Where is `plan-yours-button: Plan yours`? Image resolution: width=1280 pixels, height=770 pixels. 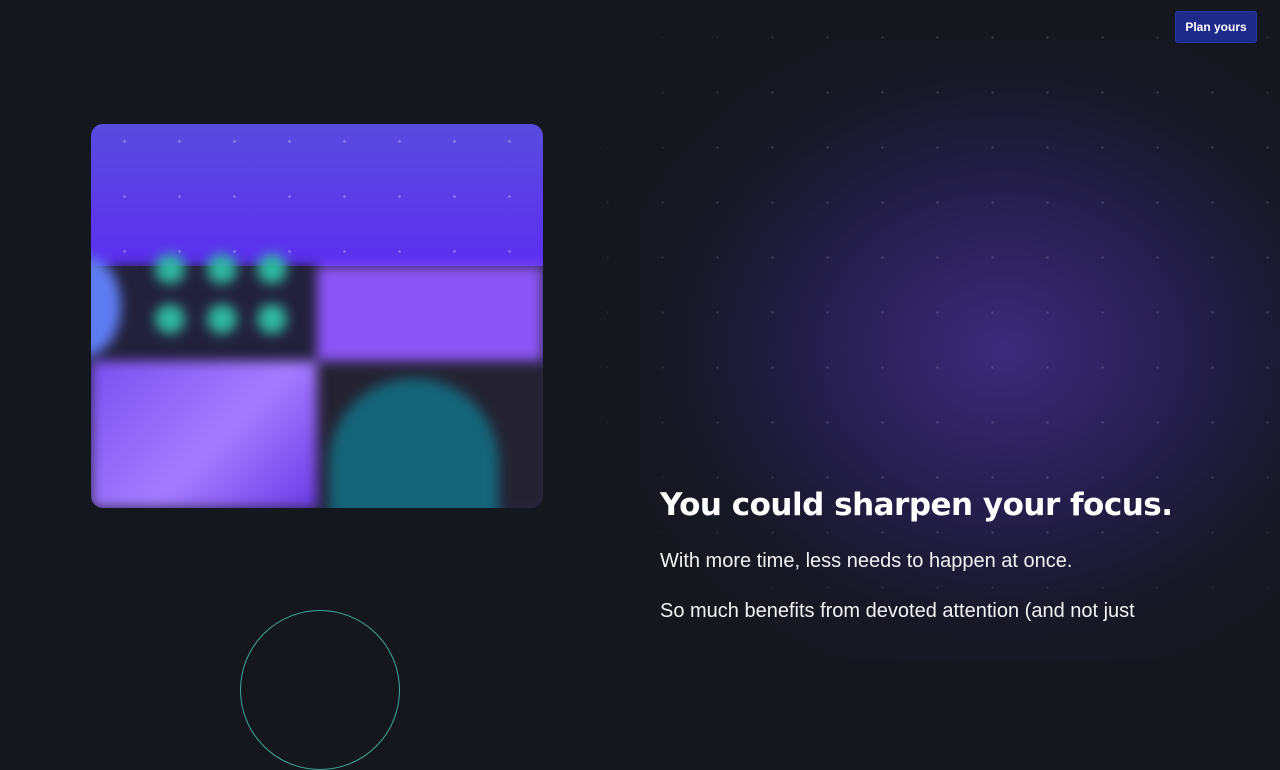
plan-yours-button: Plan yours is located at coordinates (1216, 27).